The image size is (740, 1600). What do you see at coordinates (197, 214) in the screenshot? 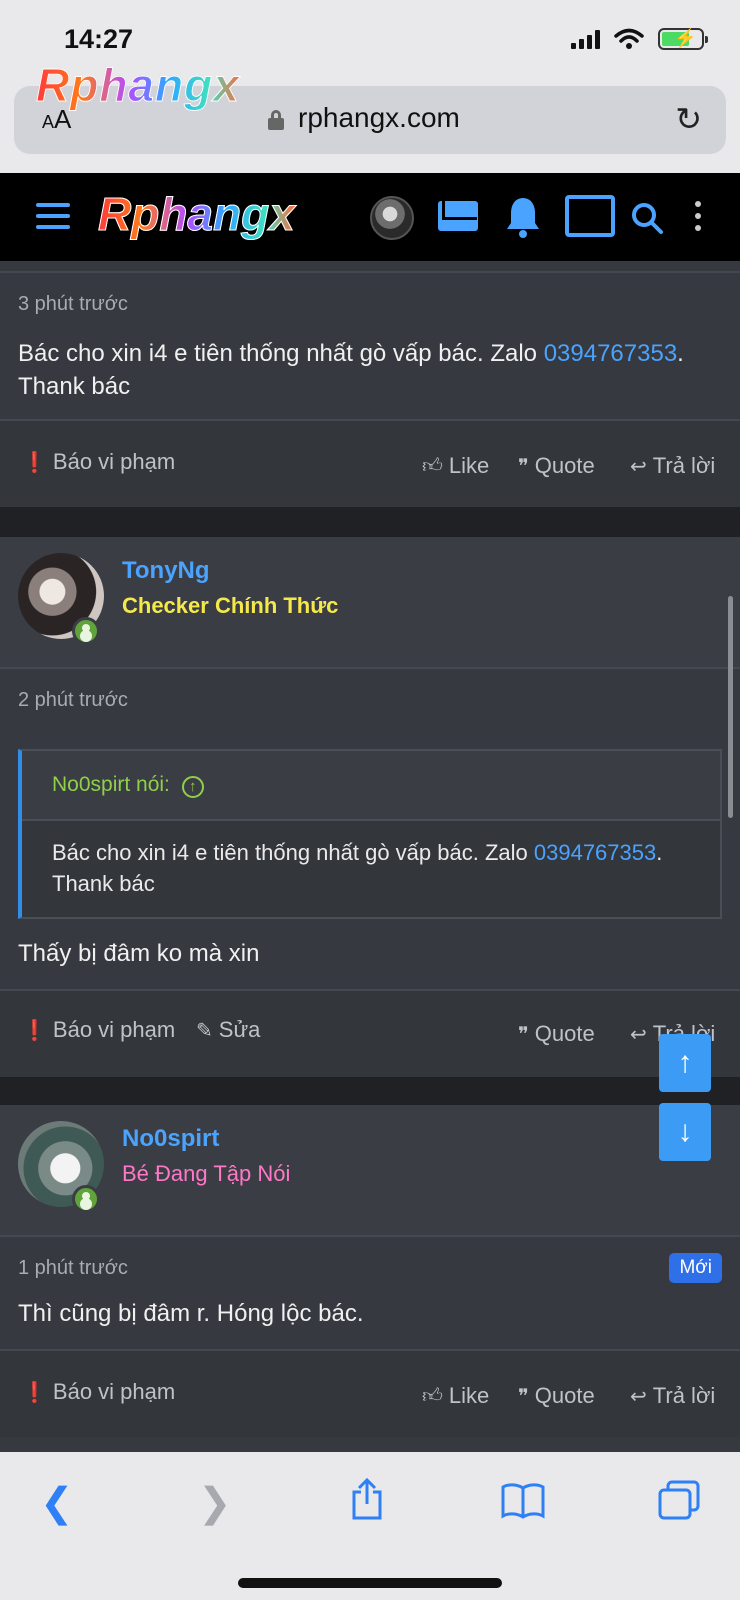
I see `site-logo: Rphangx` at bounding box center [197, 214].